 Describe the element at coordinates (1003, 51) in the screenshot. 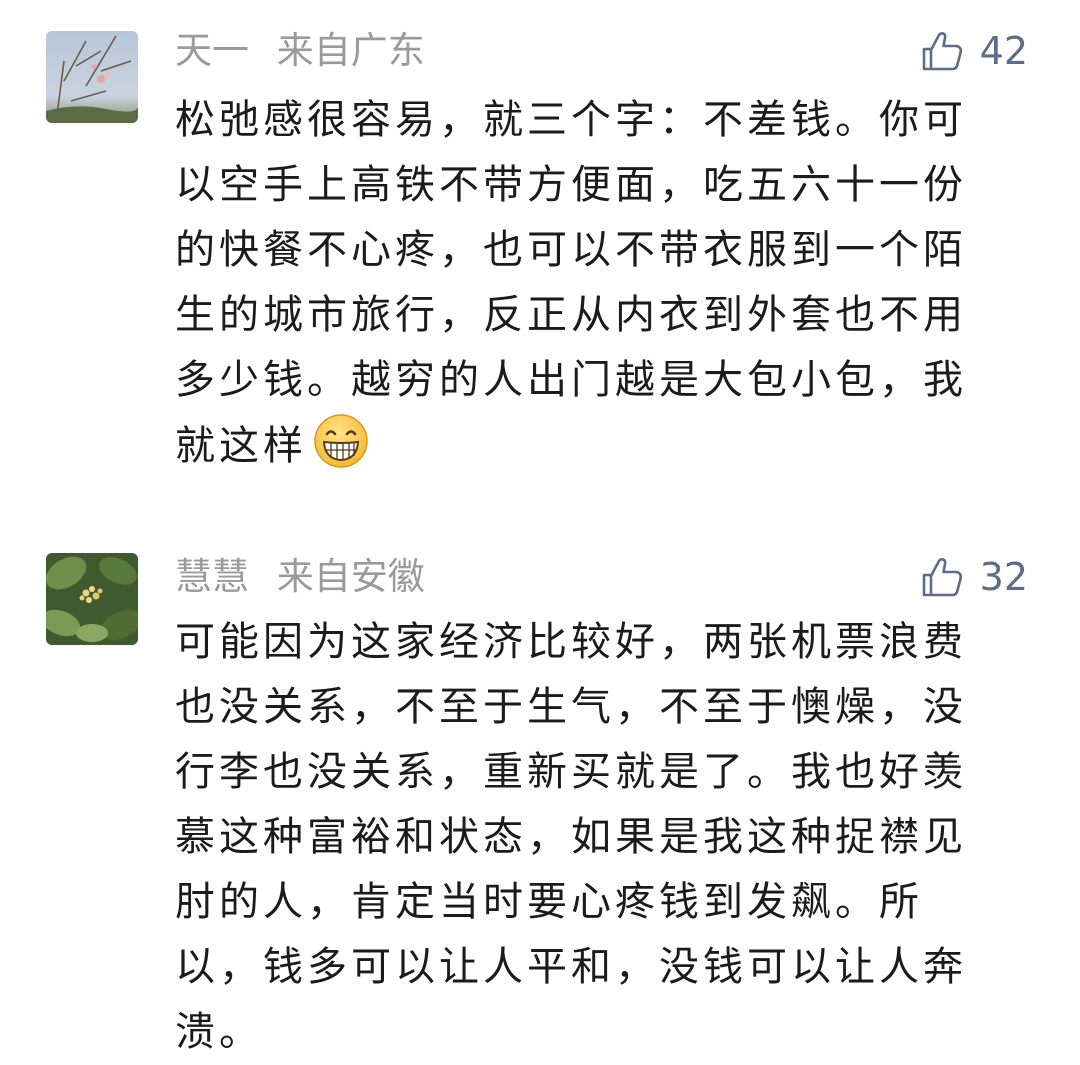

I see `like-count: 42` at that location.